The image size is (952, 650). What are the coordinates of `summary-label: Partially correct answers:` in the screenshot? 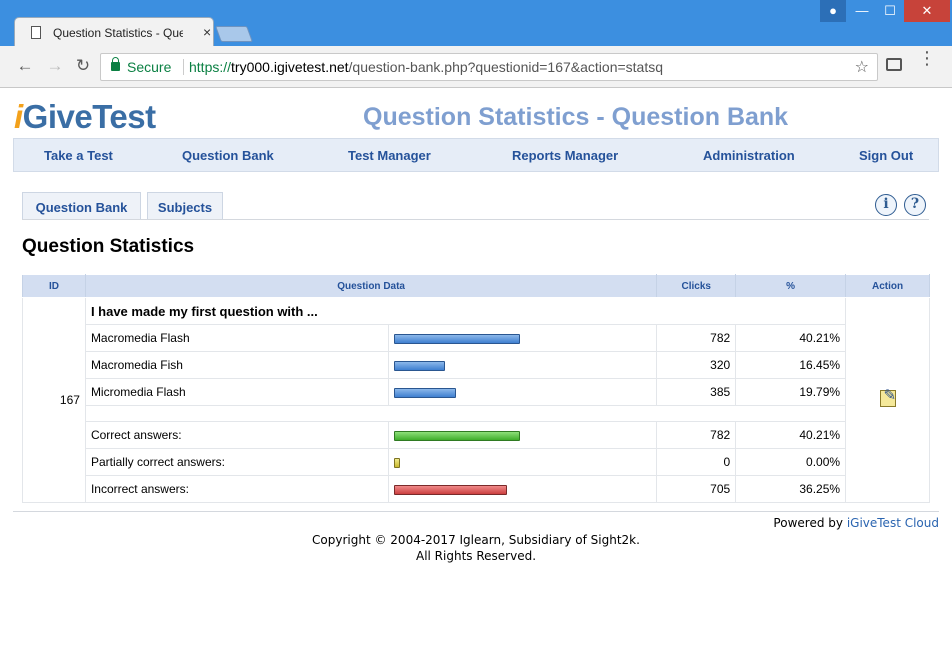 It's located at (236, 462).